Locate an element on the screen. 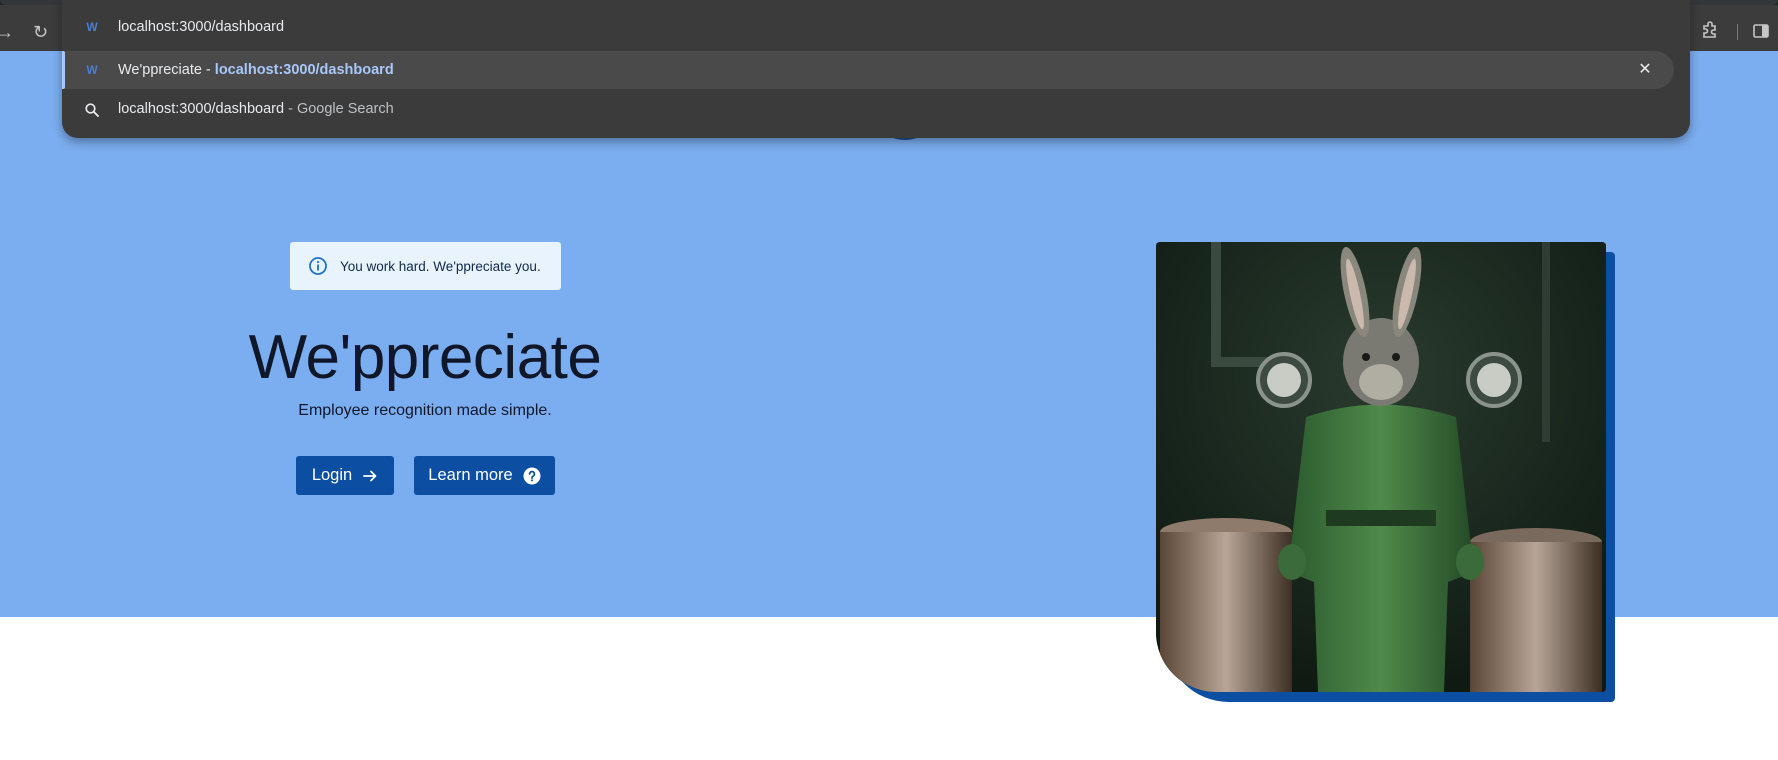 Image resolution: width=1778 pixels, height=760 pixels. alert-text: You work hard. We'ppreciate you. is located at coordinates (440, 266).